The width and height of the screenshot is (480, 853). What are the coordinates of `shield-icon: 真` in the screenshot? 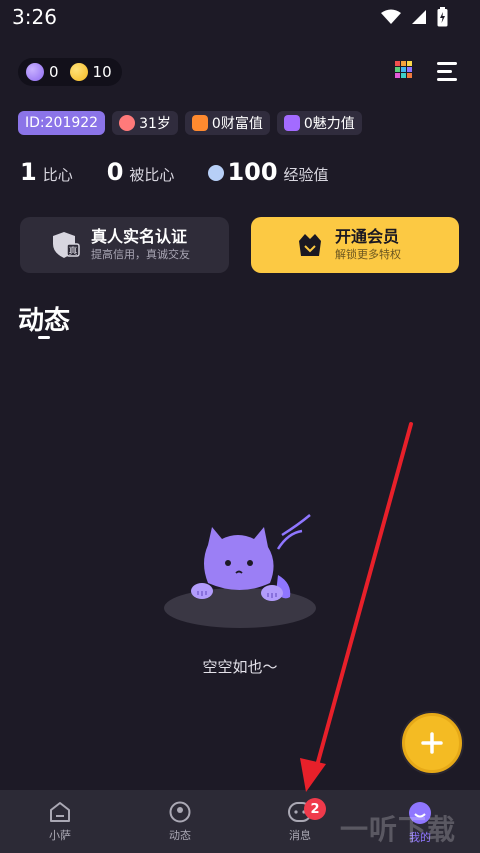 It's located at (66, 245).